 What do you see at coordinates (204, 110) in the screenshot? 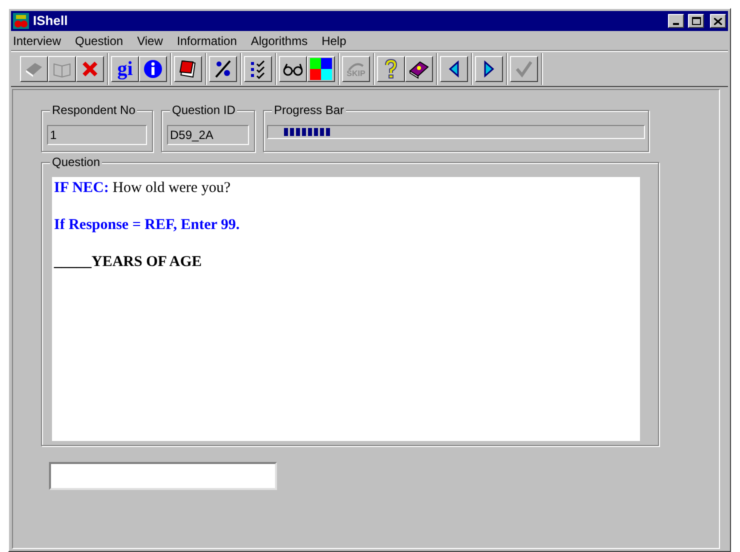
I see `group-label: Question ID` at bounding box center [204, 110].